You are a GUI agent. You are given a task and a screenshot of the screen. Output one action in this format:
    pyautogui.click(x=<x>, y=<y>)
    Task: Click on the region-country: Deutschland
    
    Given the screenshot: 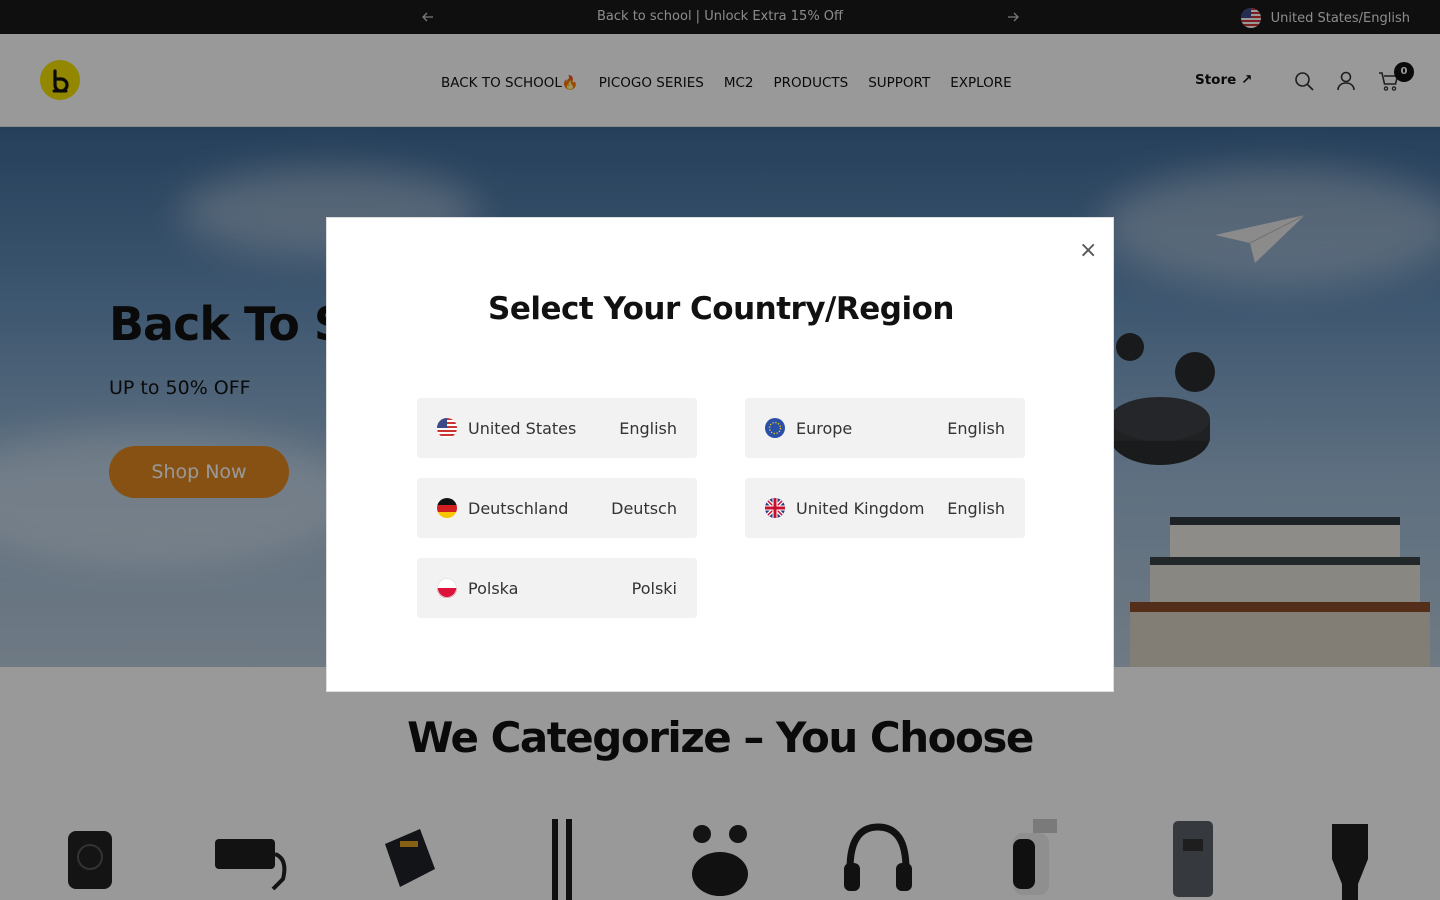 What is the action you would take?
    pyautogui.click(x=518, y=508)
    